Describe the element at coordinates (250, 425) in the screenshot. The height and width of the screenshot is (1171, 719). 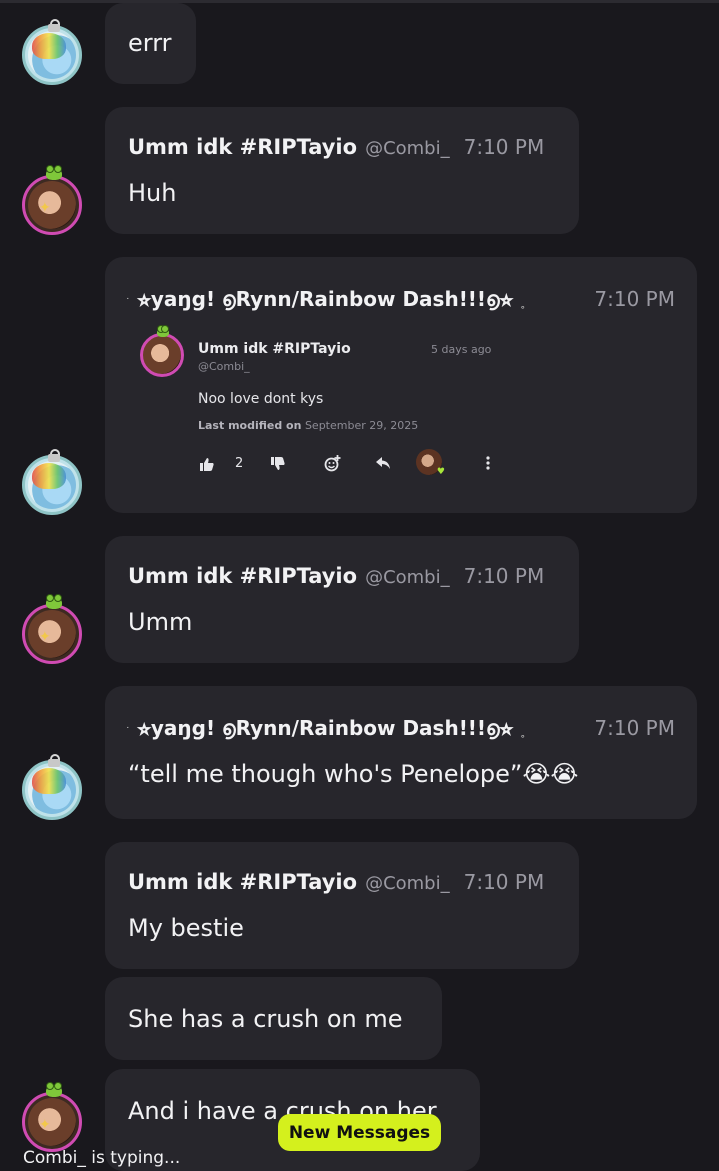
I see `modified-label: Last modified on` at that location.